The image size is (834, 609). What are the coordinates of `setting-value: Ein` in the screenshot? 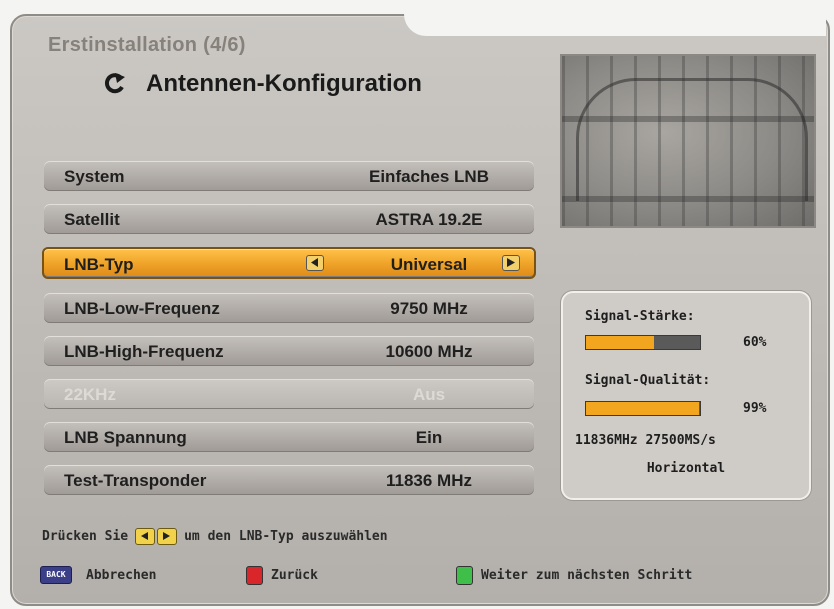 It's located at (429, 437).